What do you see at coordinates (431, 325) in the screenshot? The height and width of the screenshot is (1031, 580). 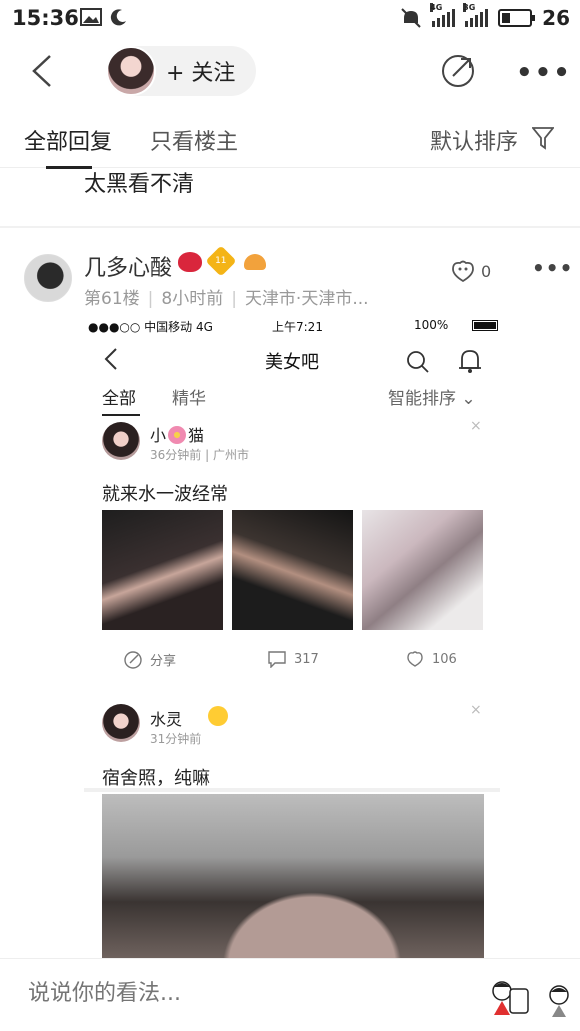 I see `embedded-battery-pct: 100%` at bounding box center [431, 325].